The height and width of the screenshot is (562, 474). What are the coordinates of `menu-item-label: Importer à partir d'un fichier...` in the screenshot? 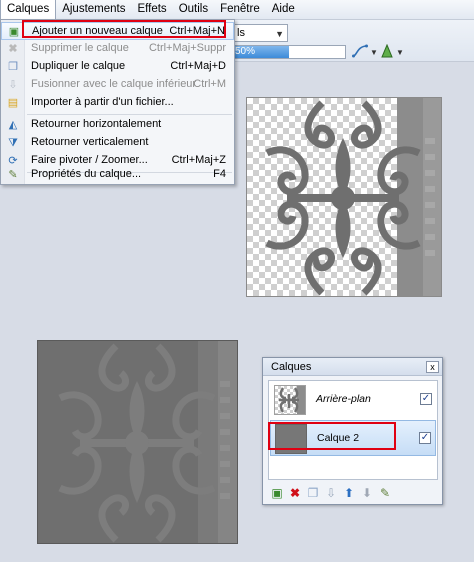 It's located at (102, 102).